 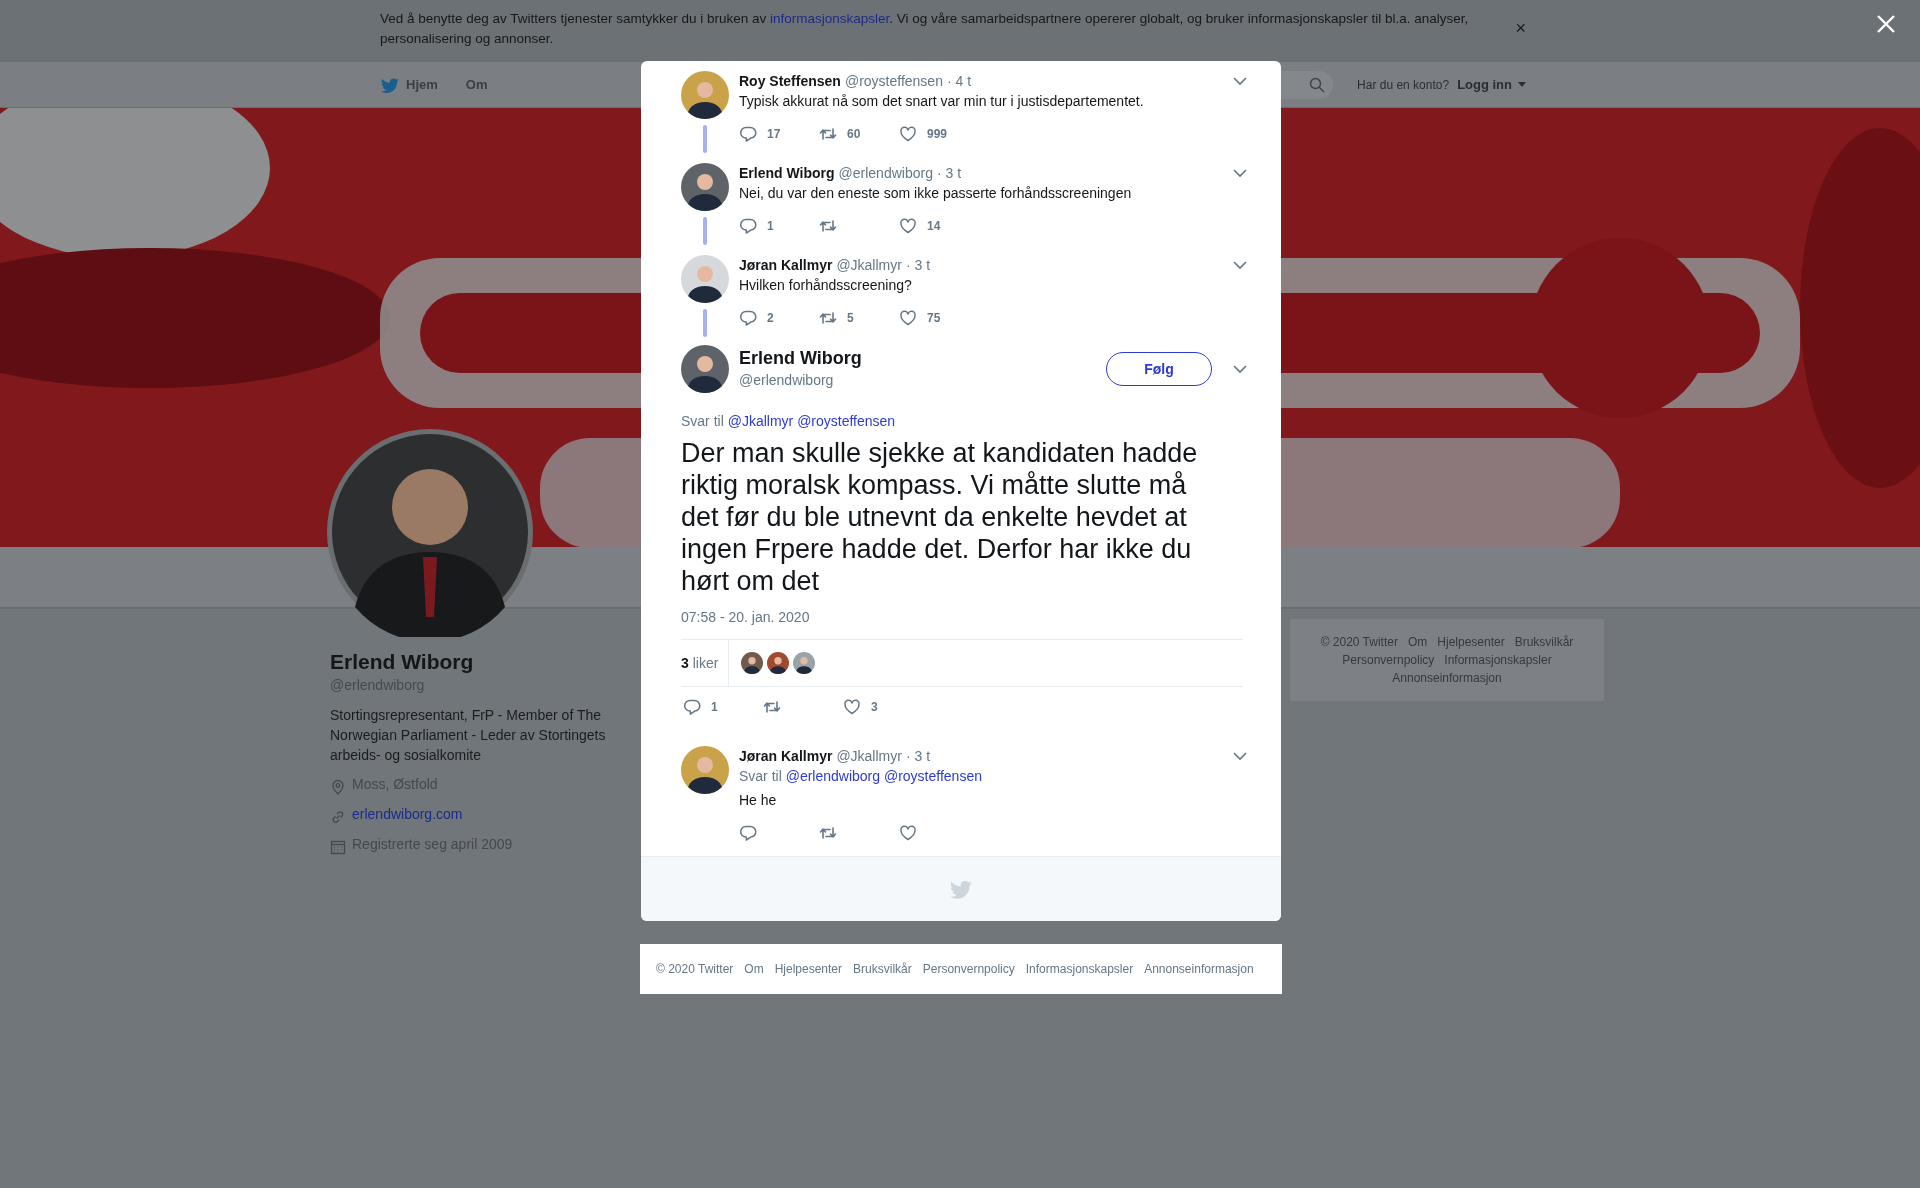 What do you see at coordinates (714, 707) in the screenshot?
I see `action-count: 1` at bounding box center [714, 707].